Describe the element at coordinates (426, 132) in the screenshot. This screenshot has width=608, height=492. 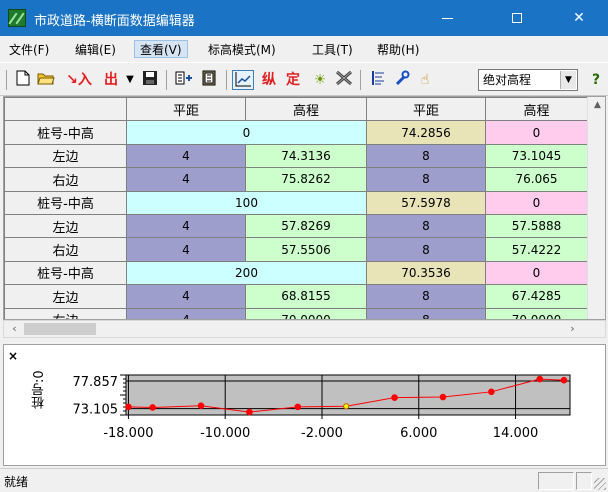
I see `center-elevation-cell: 74.2856` at that location.